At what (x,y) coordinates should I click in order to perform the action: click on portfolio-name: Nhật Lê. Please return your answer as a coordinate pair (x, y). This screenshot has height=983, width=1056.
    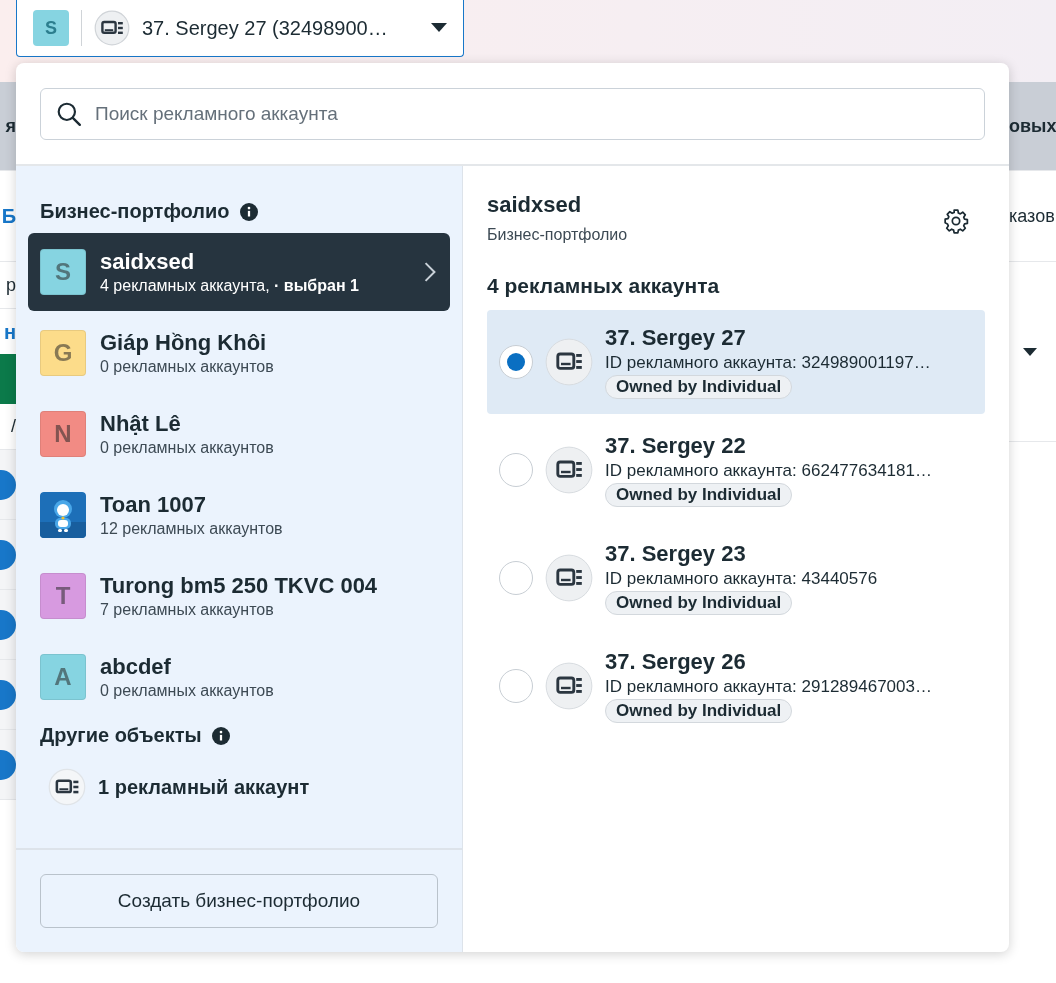
    Looking at the image, I should click on (141, 424).